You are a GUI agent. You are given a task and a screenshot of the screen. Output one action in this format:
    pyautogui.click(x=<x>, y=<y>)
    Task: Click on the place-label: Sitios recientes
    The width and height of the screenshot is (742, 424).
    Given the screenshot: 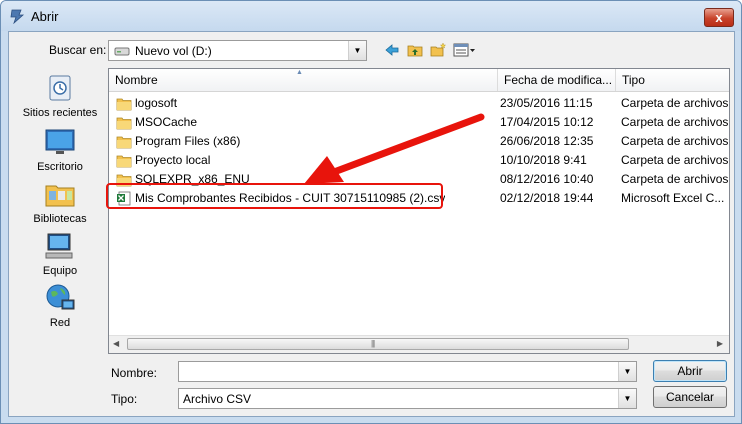 What is the action you would take?
    pyautogui.click(x=60, y=113)
    